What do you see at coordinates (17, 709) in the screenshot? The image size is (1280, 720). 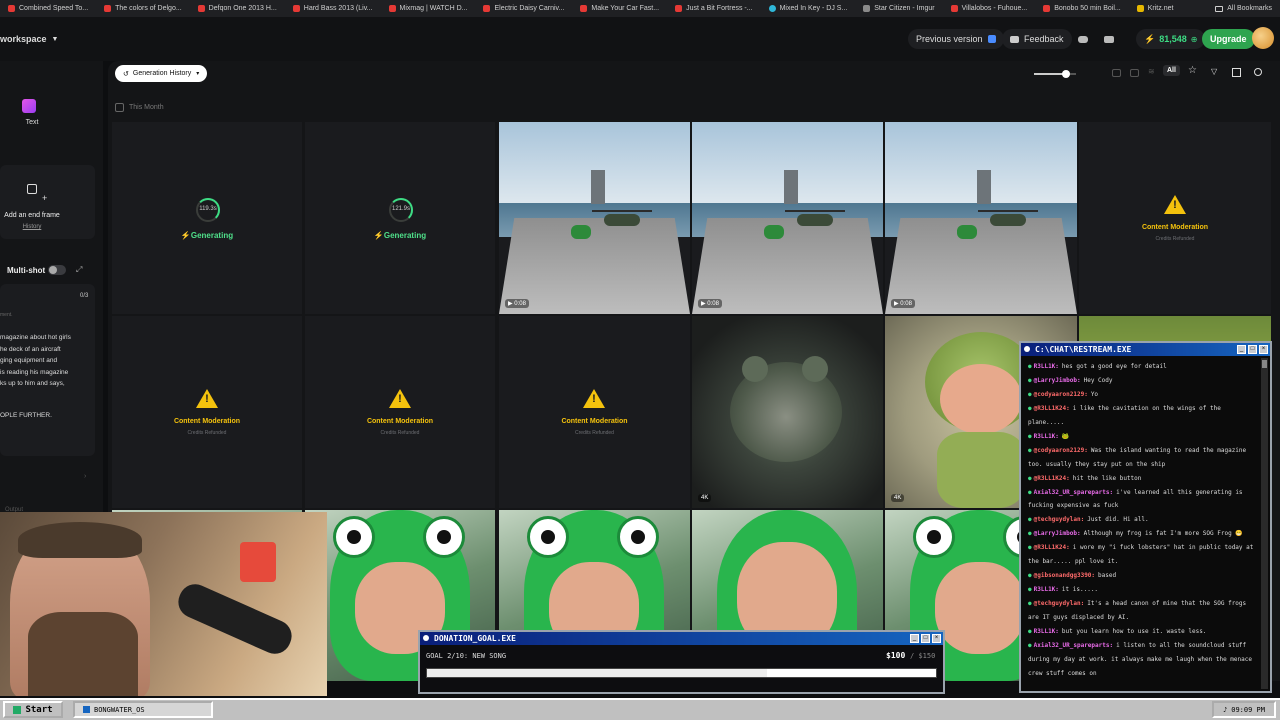 I see `start-icon` at bounding box center [17, 709].